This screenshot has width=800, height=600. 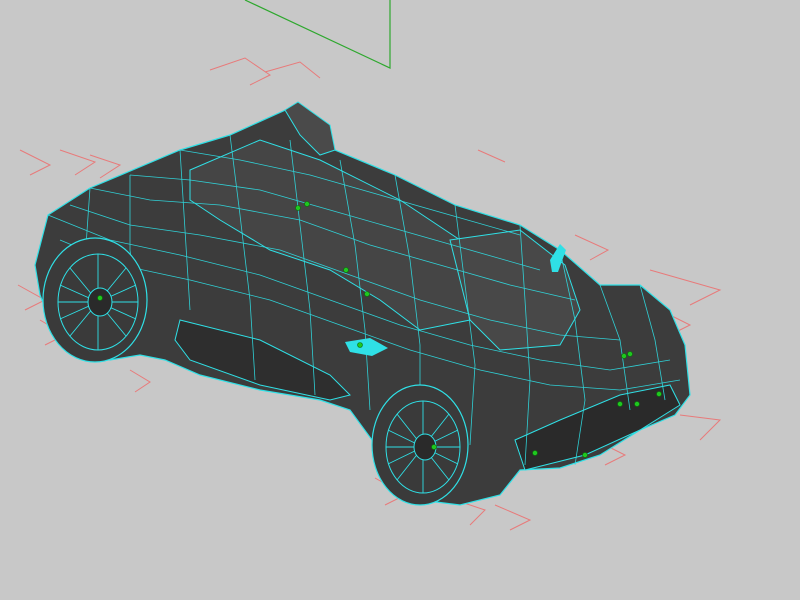 What do you see at coordinates (420, 445) in the screenshot?
I see `front-wheel` at bounding box center [420, 445].